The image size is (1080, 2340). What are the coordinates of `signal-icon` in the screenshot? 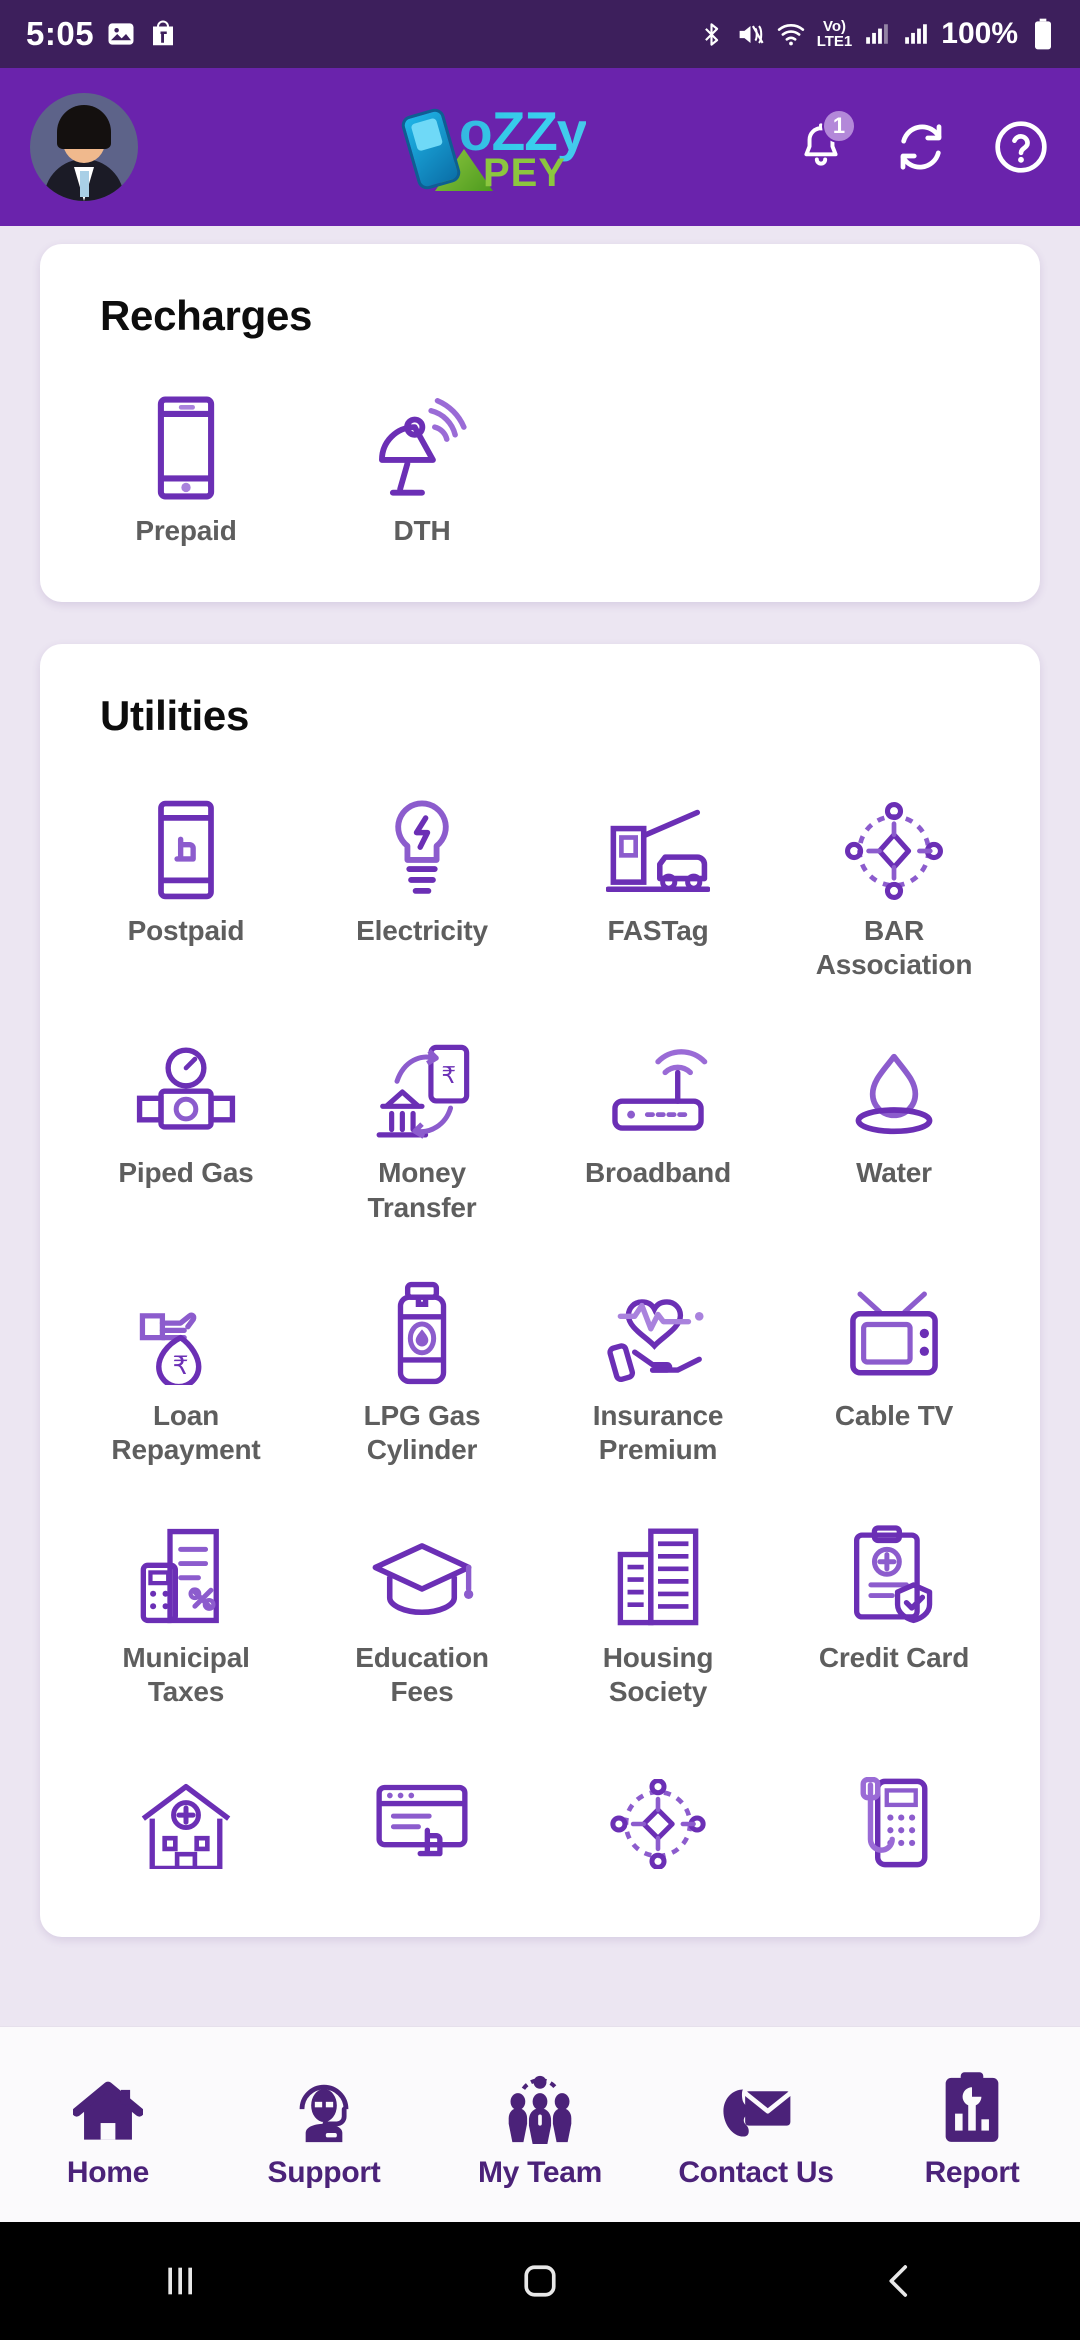 It's located at (877, 34).